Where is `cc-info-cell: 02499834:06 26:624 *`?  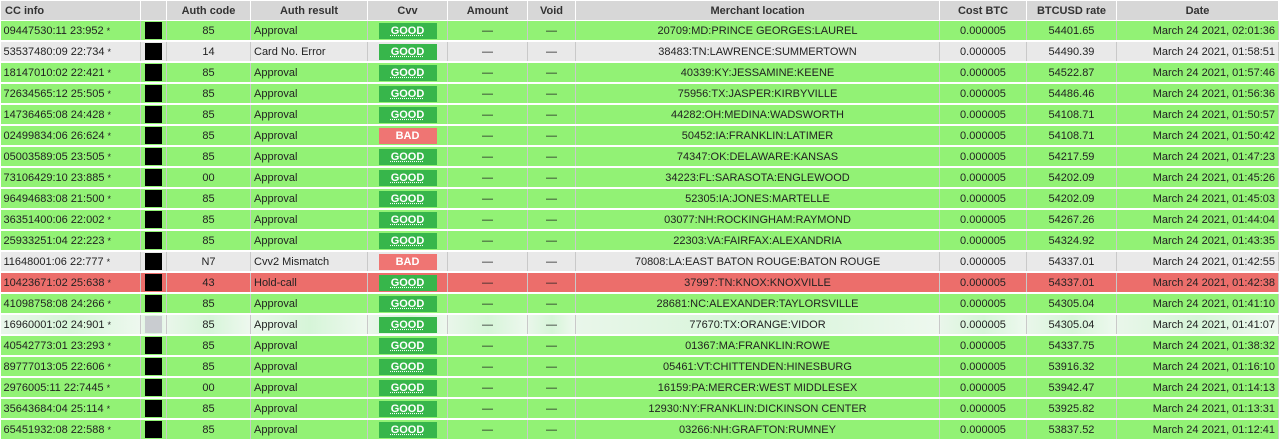
cc-info-cell: 02499834:06 26:624 * is located at coordinates (70, 136).